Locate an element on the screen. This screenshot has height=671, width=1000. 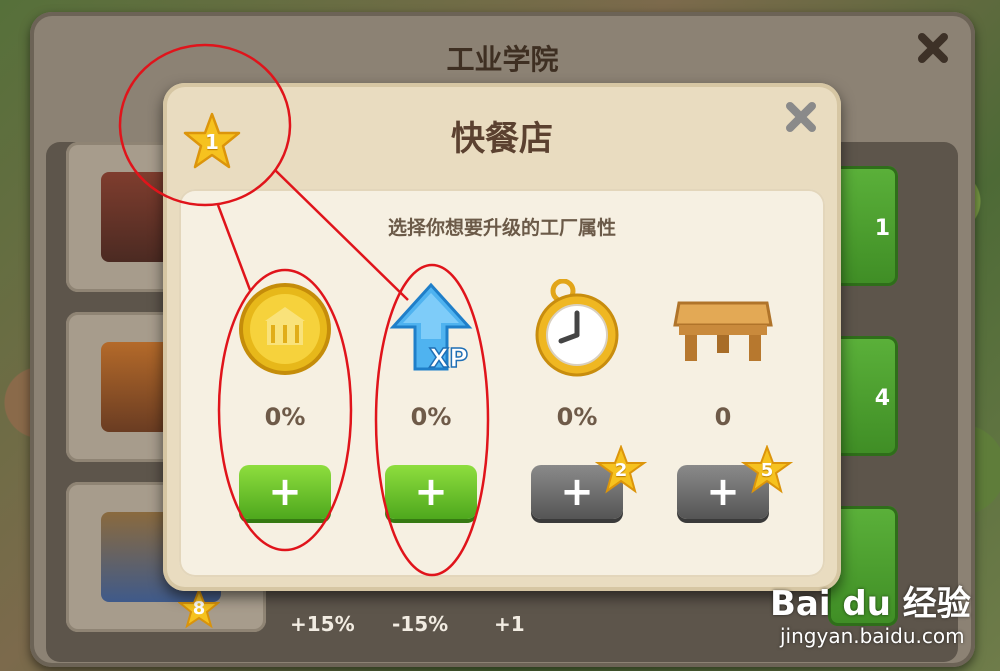
required-level-badge: 5 is located at coordinates (767, 470).